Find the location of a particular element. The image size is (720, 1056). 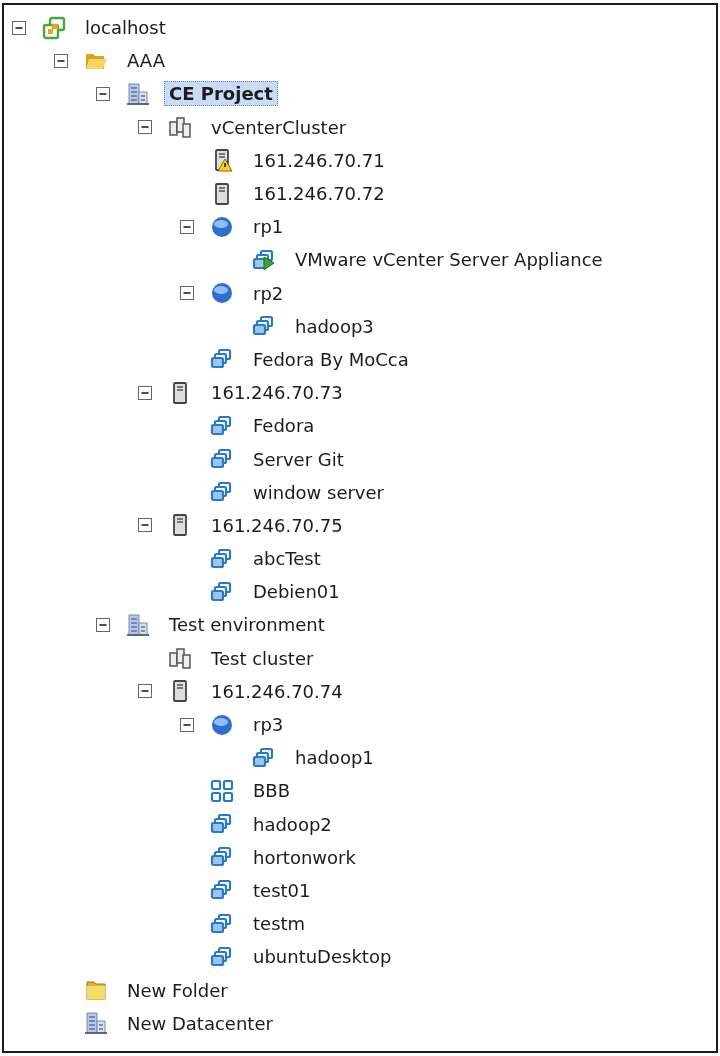

tree-item: Debien01 is located at coordinates (296, 592).